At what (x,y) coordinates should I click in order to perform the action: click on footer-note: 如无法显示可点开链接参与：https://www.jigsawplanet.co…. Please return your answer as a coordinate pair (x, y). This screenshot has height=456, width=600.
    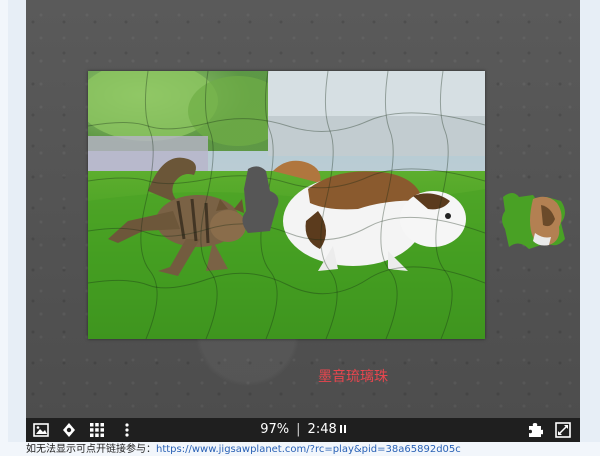
    Looking at the image, I should click on (313, 449).